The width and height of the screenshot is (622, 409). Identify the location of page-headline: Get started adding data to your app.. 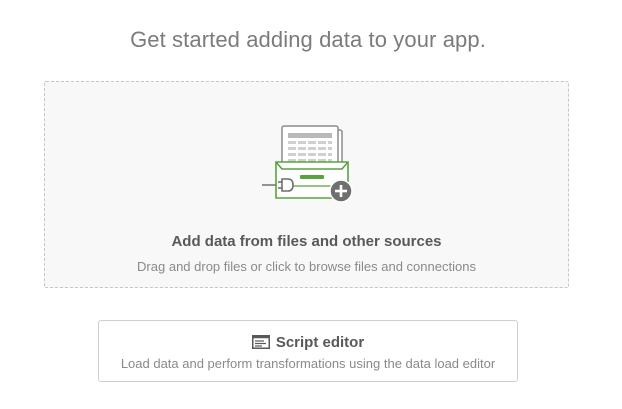
(308, 39).